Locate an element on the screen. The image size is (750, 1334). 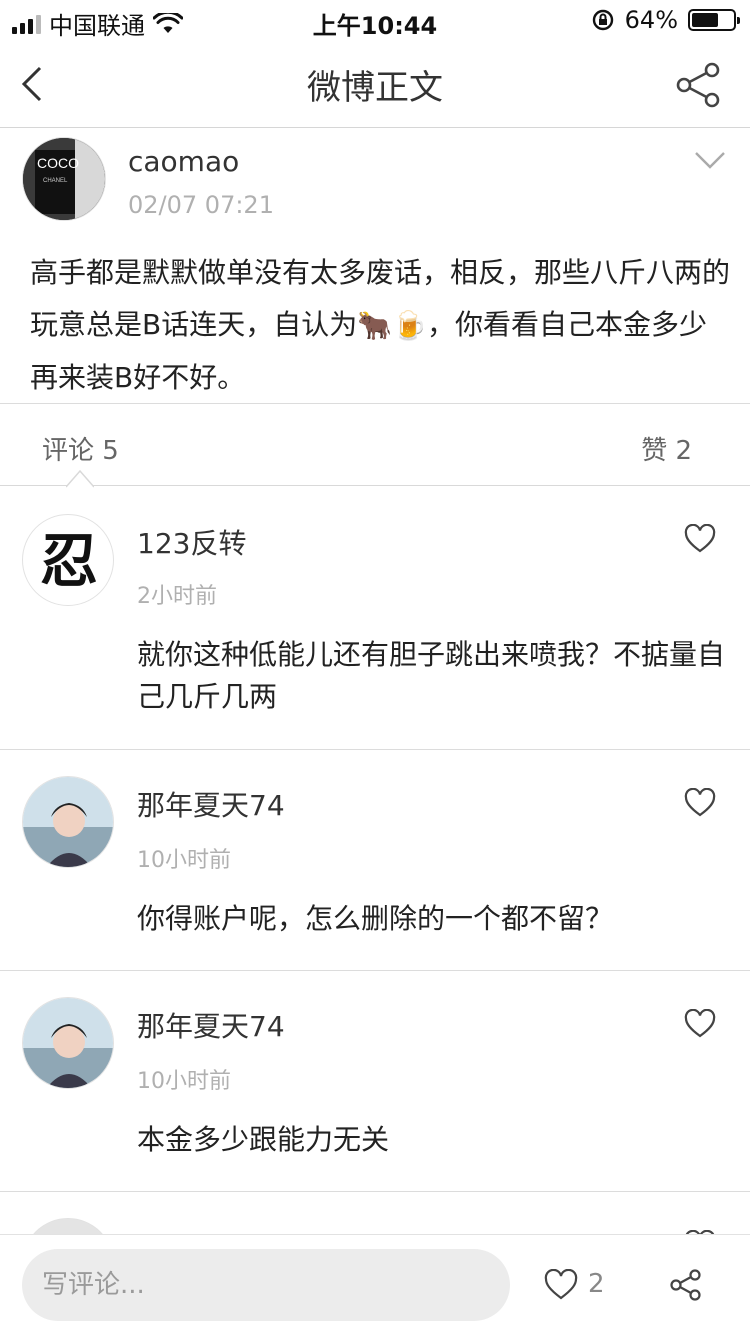
avatar-glyph: 忍 is located at coordinates (68, 561).